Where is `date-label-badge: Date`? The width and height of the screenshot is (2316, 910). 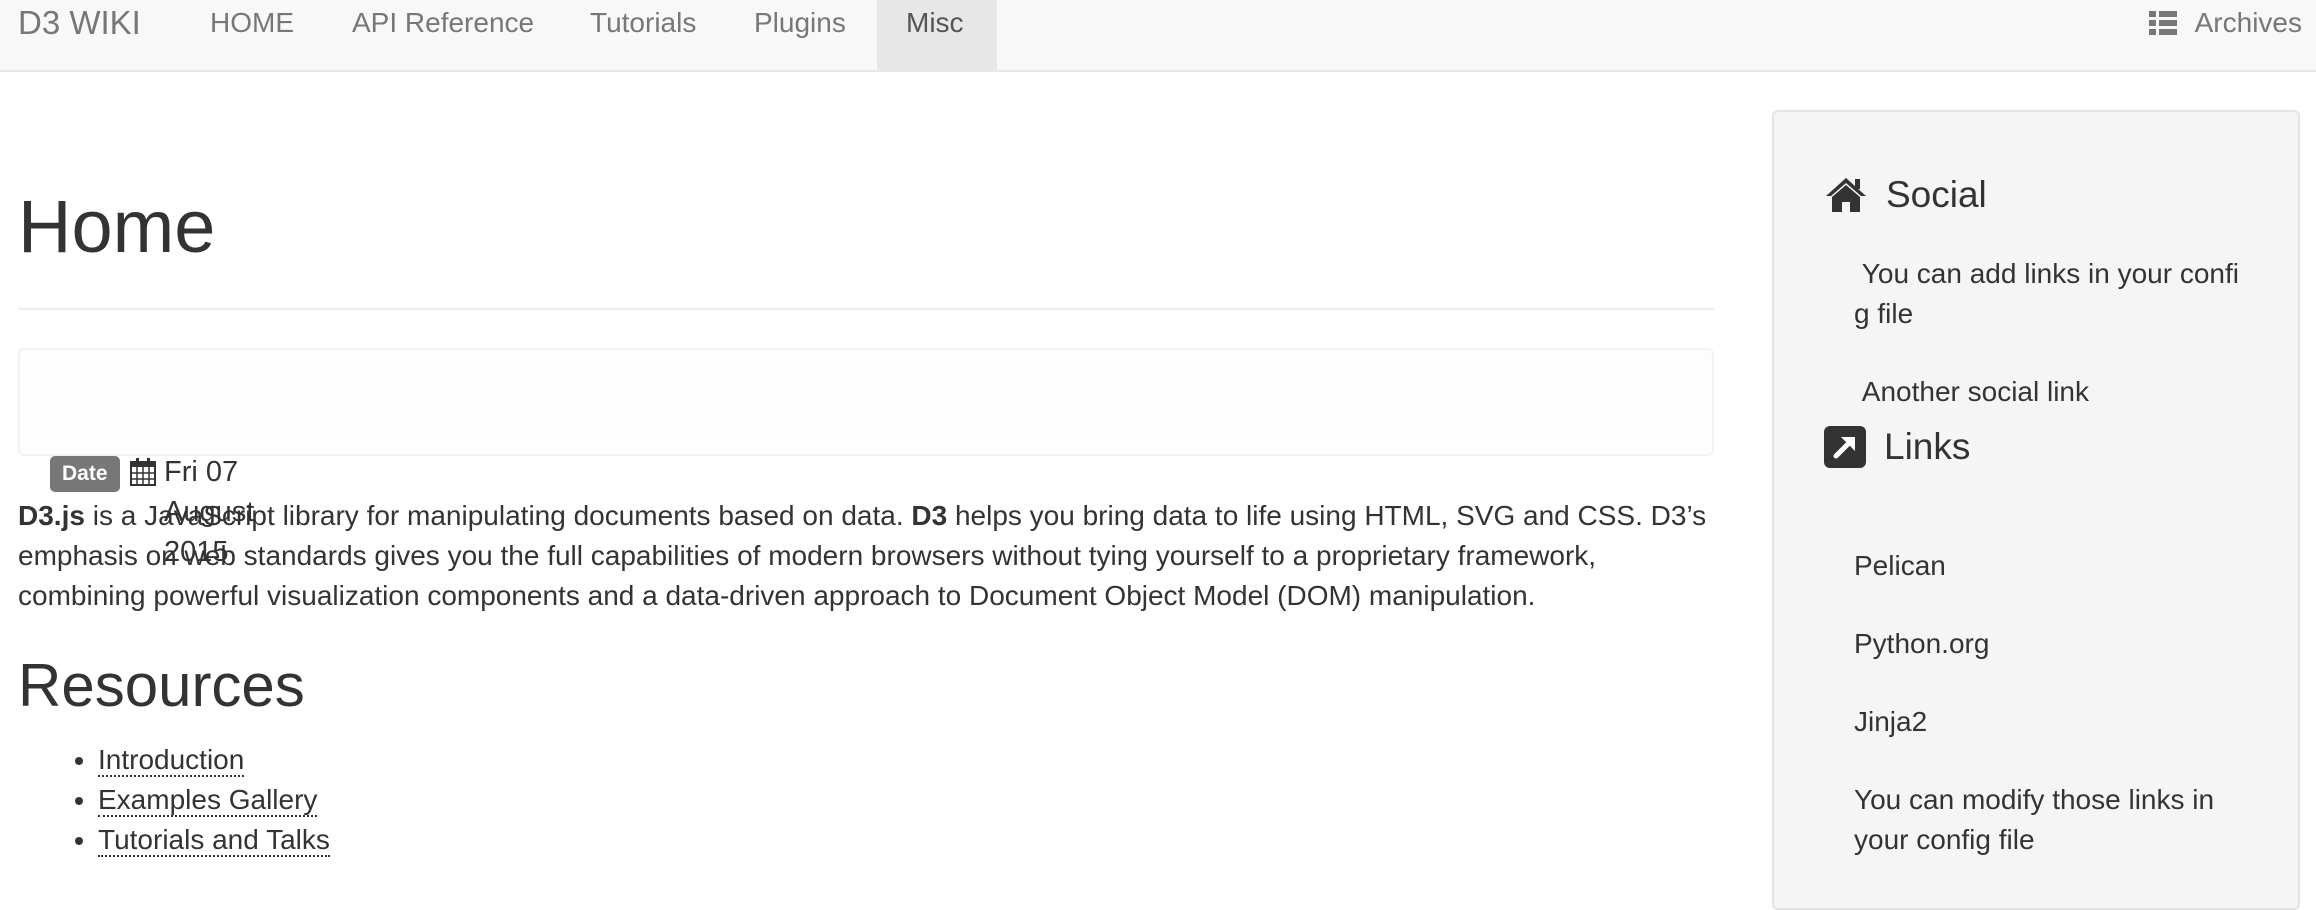
date-label-badge: Date is located at coordinates (85, 474).